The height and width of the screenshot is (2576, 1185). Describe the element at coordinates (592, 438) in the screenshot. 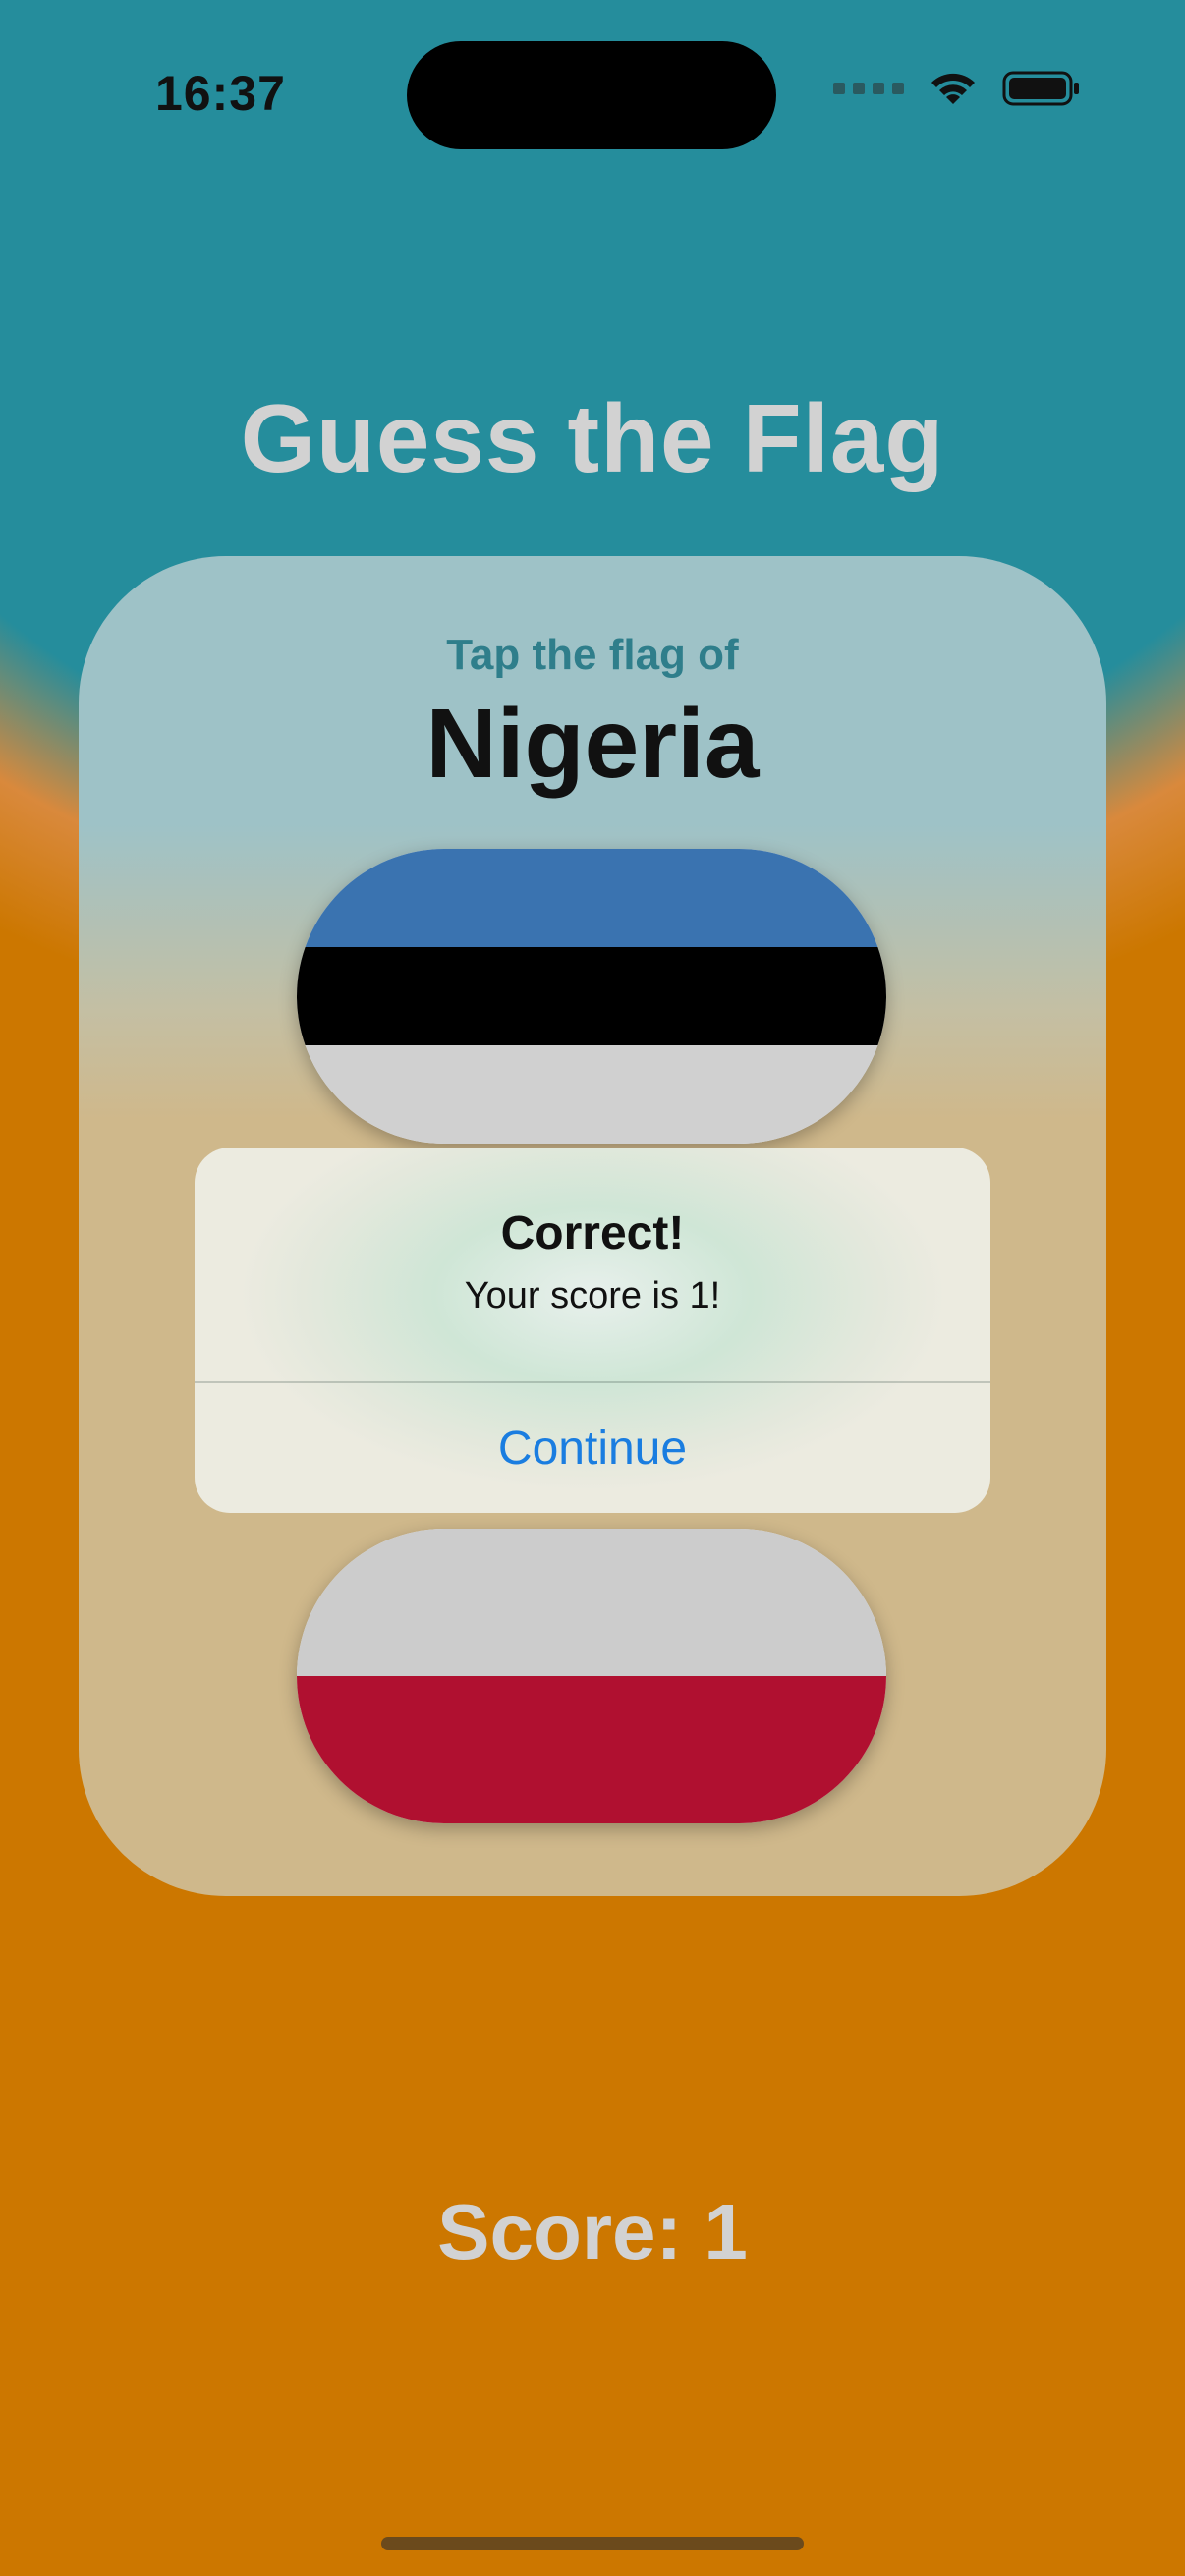

I see `app-title: Guess the Flag` at that location.